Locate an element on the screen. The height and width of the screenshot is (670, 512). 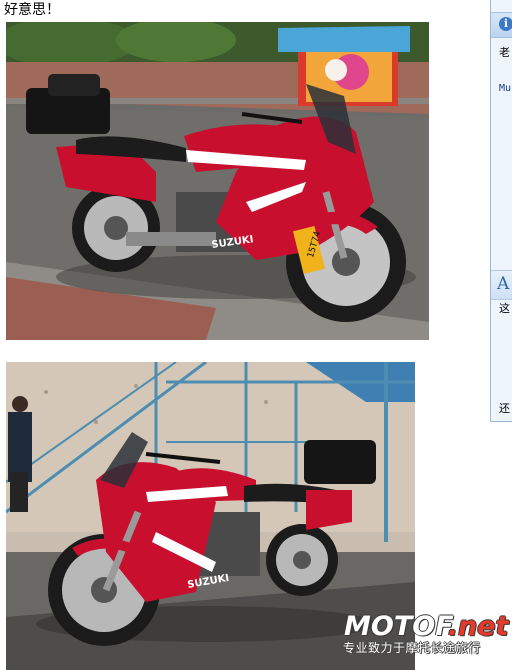
side-panel-text-2: Mu is located at coordinates (505, 88).